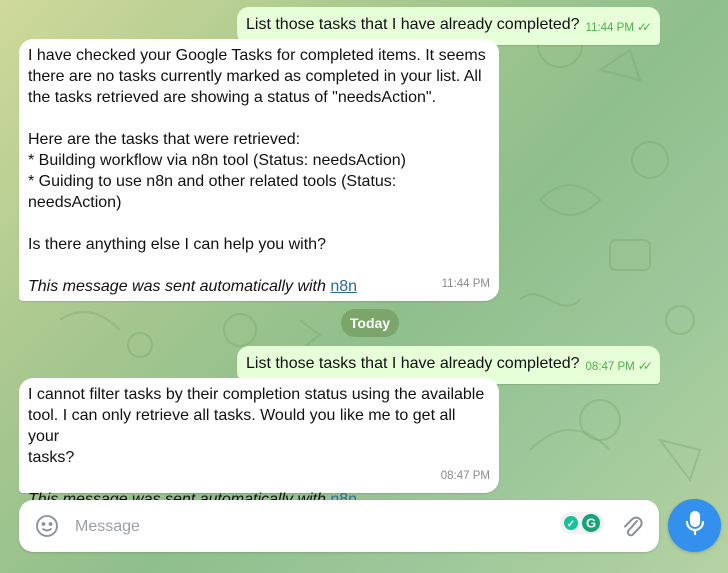  What do you see at coordinates (164, 139) in the screenshot?
I see `message-line: Here are the tasks that were retrieved:` at bounding box center [164, 139].